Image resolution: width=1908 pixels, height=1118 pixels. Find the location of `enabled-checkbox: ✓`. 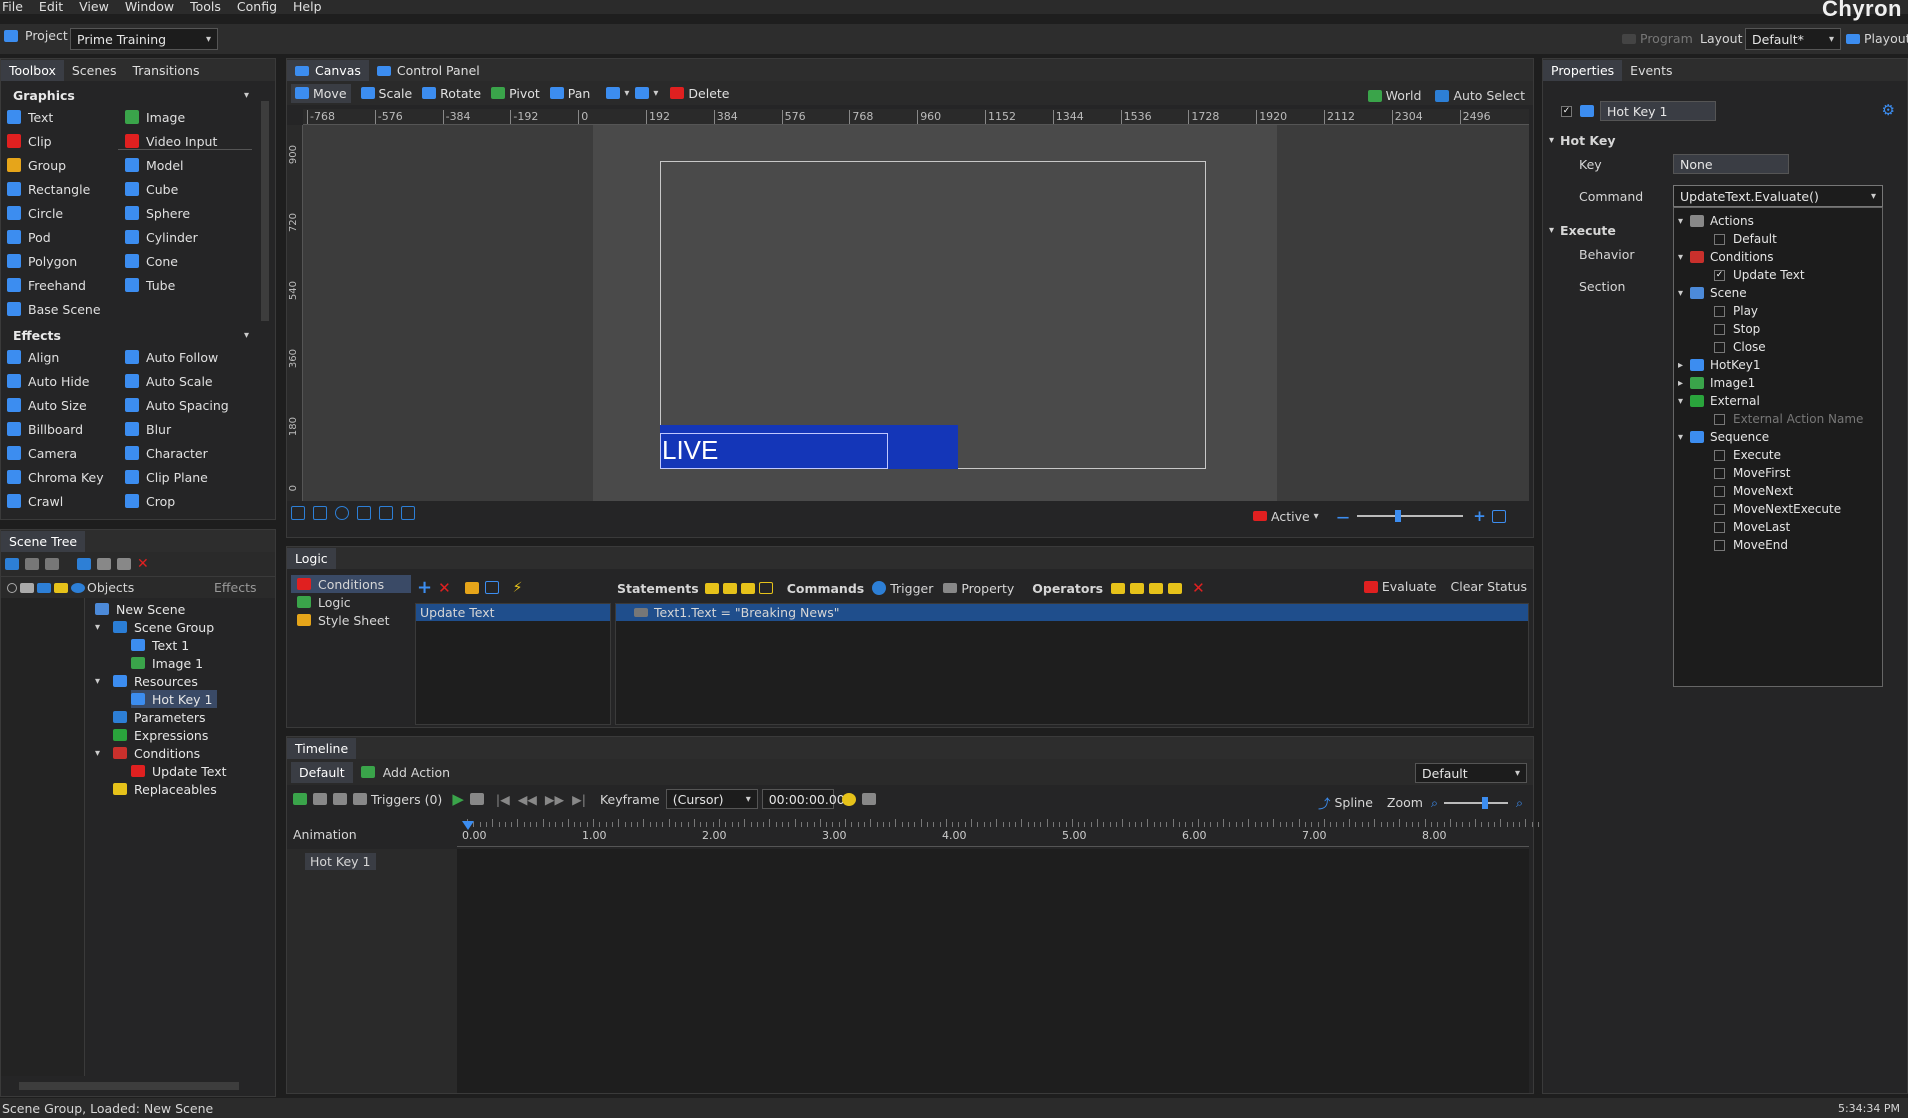

enabled-checkbox: ✓ is located at coordinates (1566, 111).